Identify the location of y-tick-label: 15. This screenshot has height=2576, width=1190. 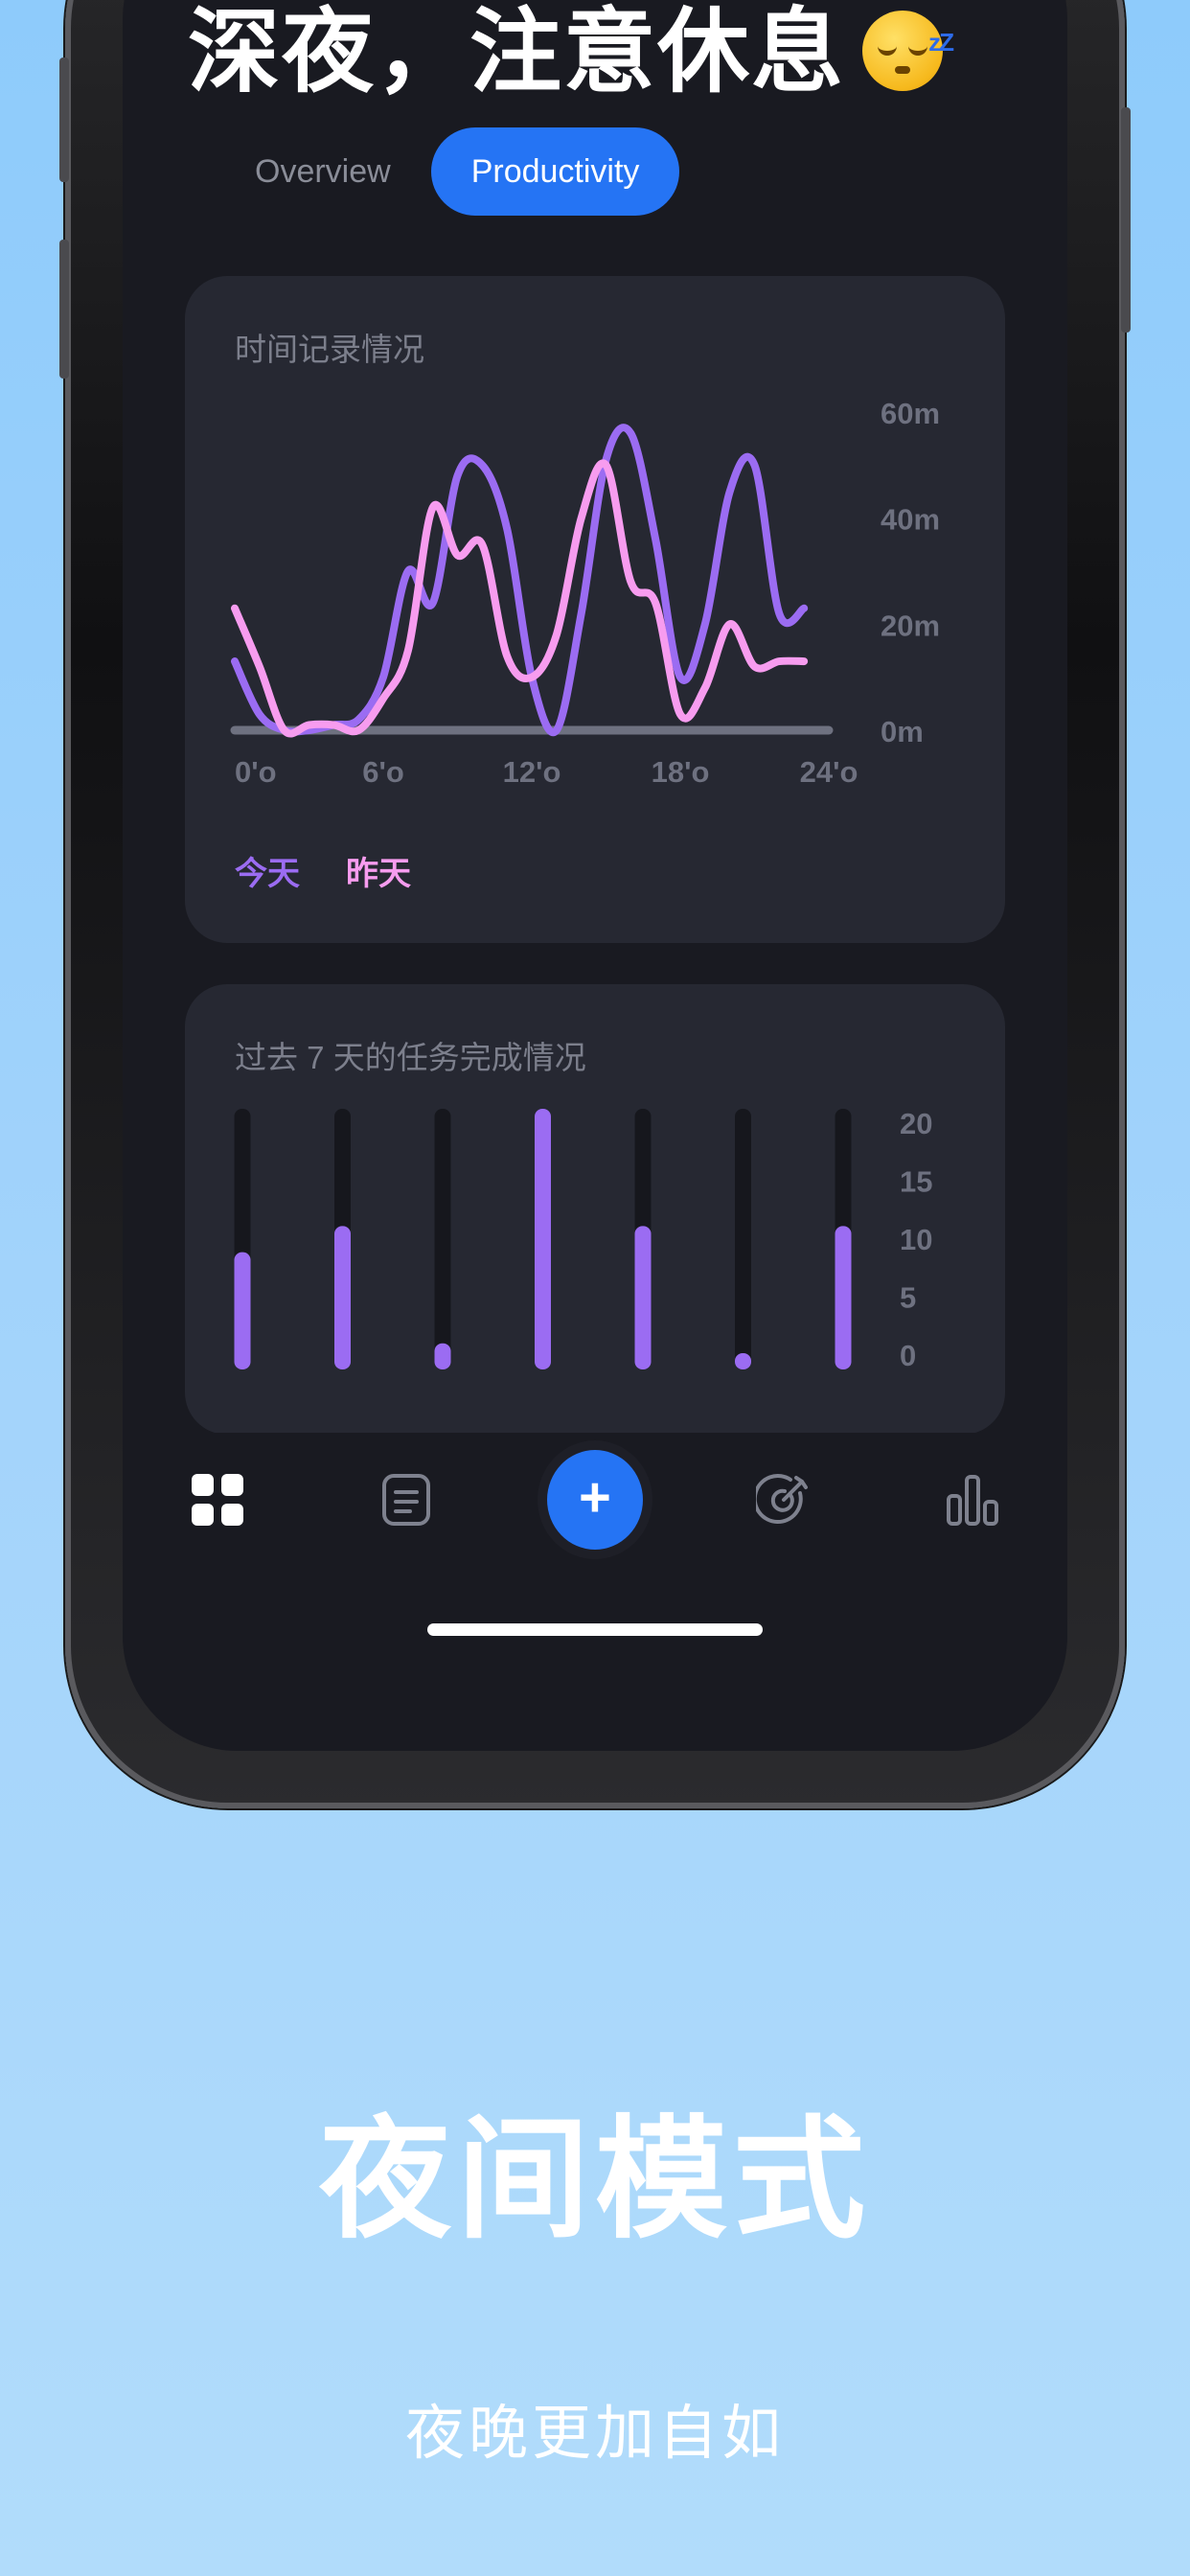
(916, 1182).